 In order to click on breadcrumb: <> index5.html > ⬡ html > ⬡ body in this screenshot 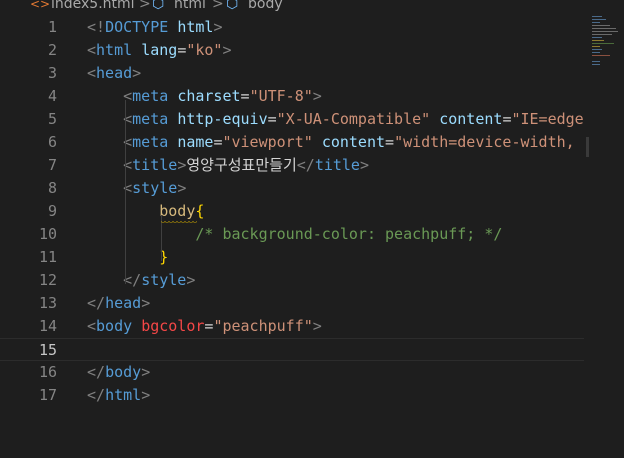, I will do `click(312, 7)`.